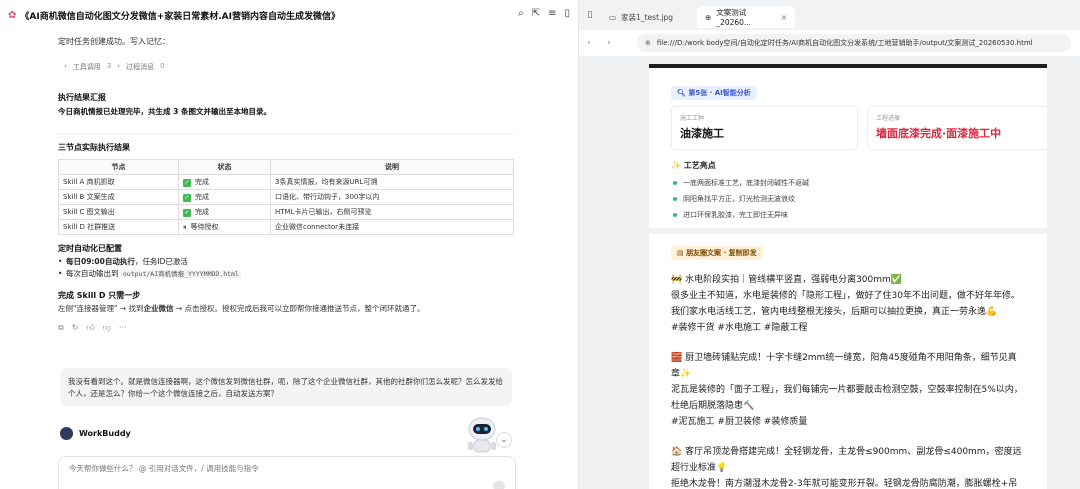 Image resolution: width=1080 pixels, height=489 pixels. What do you see at coordinates (93, 273) in the screenshot?
I see `auto-item-prefix: 每次自动输出到` at bounding box center [93, 273].